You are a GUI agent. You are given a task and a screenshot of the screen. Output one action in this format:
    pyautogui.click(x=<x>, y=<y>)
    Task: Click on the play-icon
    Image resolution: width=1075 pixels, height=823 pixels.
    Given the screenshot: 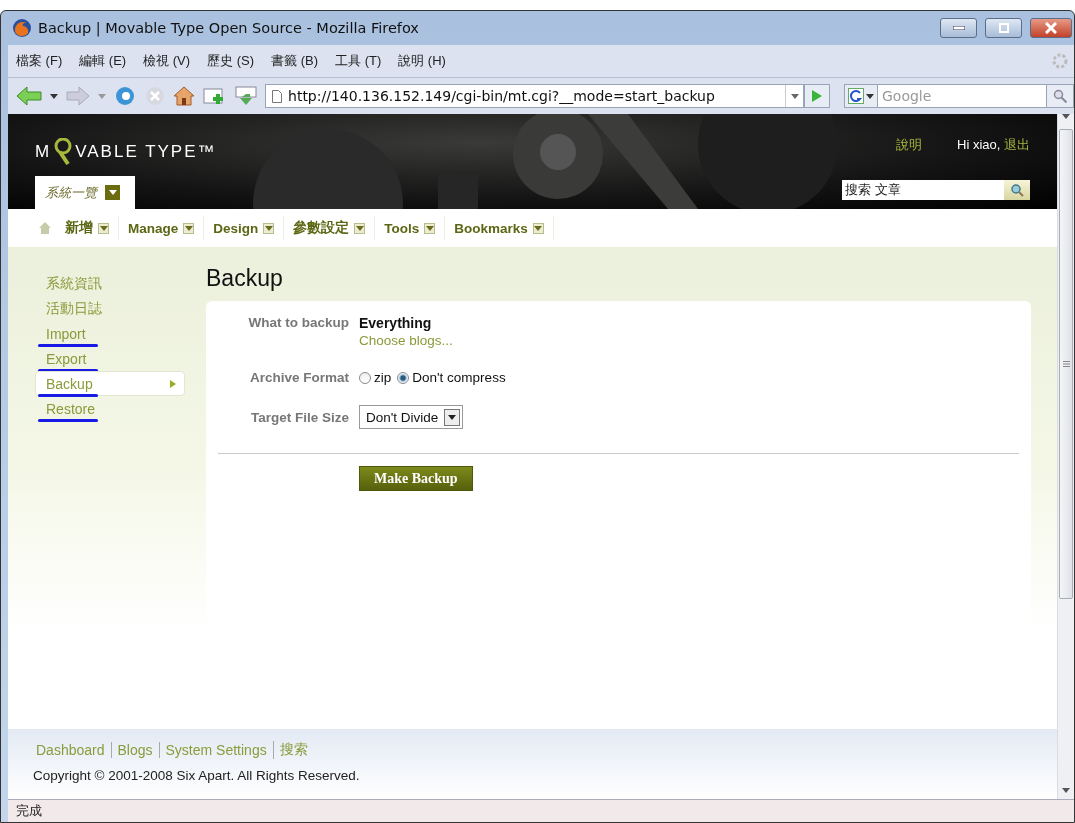 What is the action you would take?
    pyautogui.click(x=817, y=96)
    